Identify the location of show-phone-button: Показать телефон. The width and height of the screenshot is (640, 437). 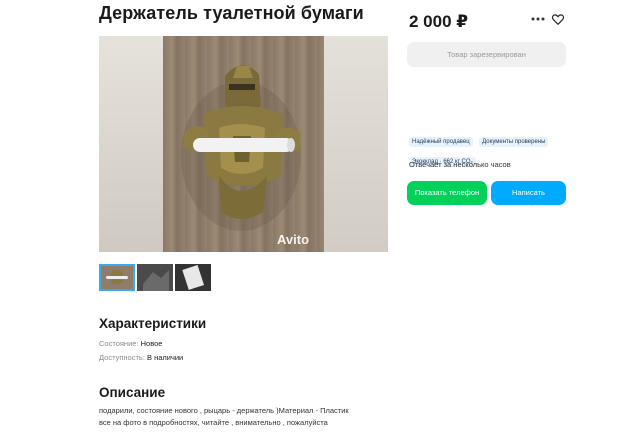
(447, 193).